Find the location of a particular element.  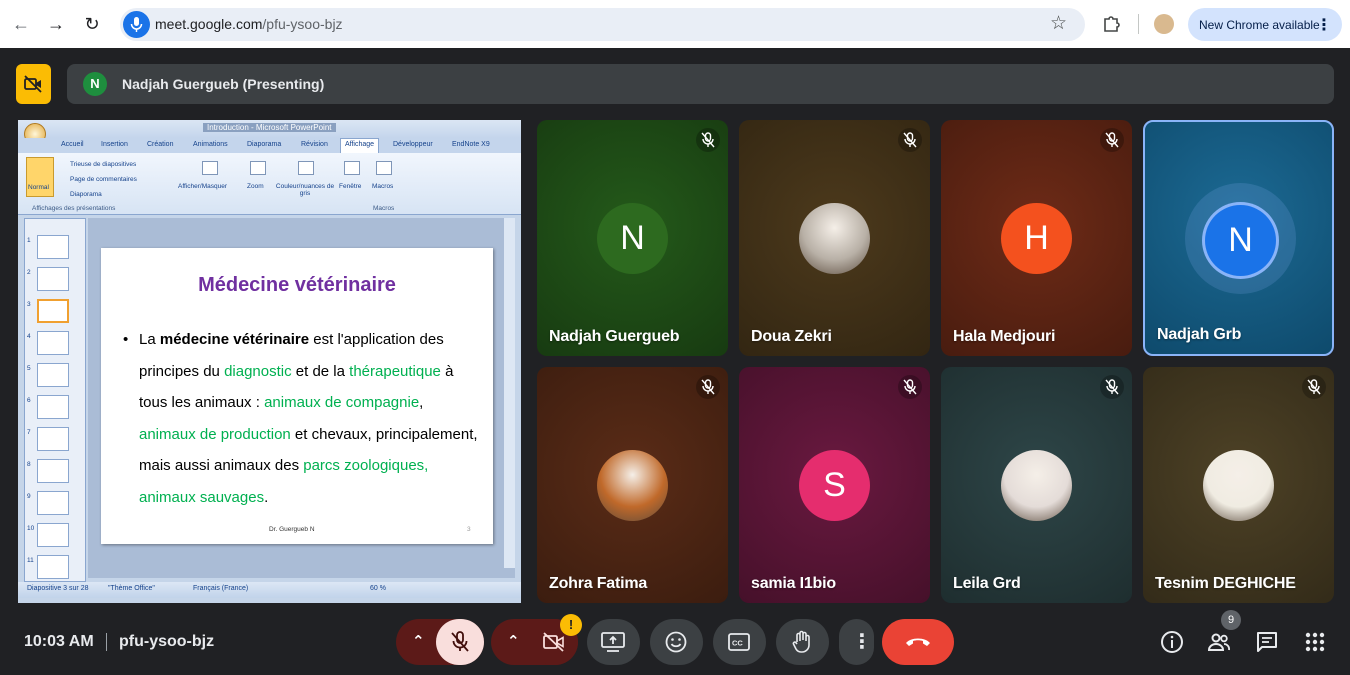

svg-text: CC is located at coordinates (737, 643).